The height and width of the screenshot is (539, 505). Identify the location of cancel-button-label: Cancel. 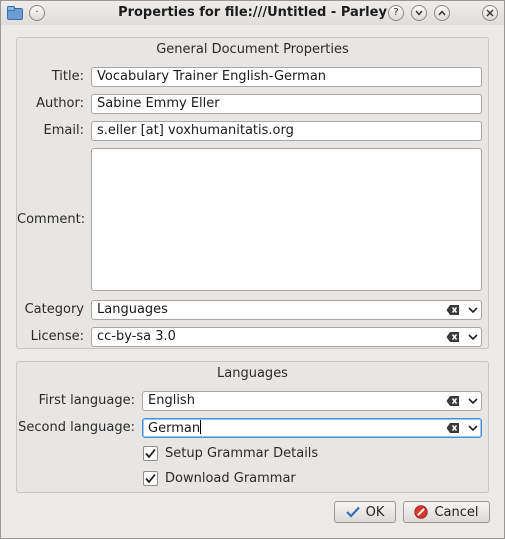
(456, 512).